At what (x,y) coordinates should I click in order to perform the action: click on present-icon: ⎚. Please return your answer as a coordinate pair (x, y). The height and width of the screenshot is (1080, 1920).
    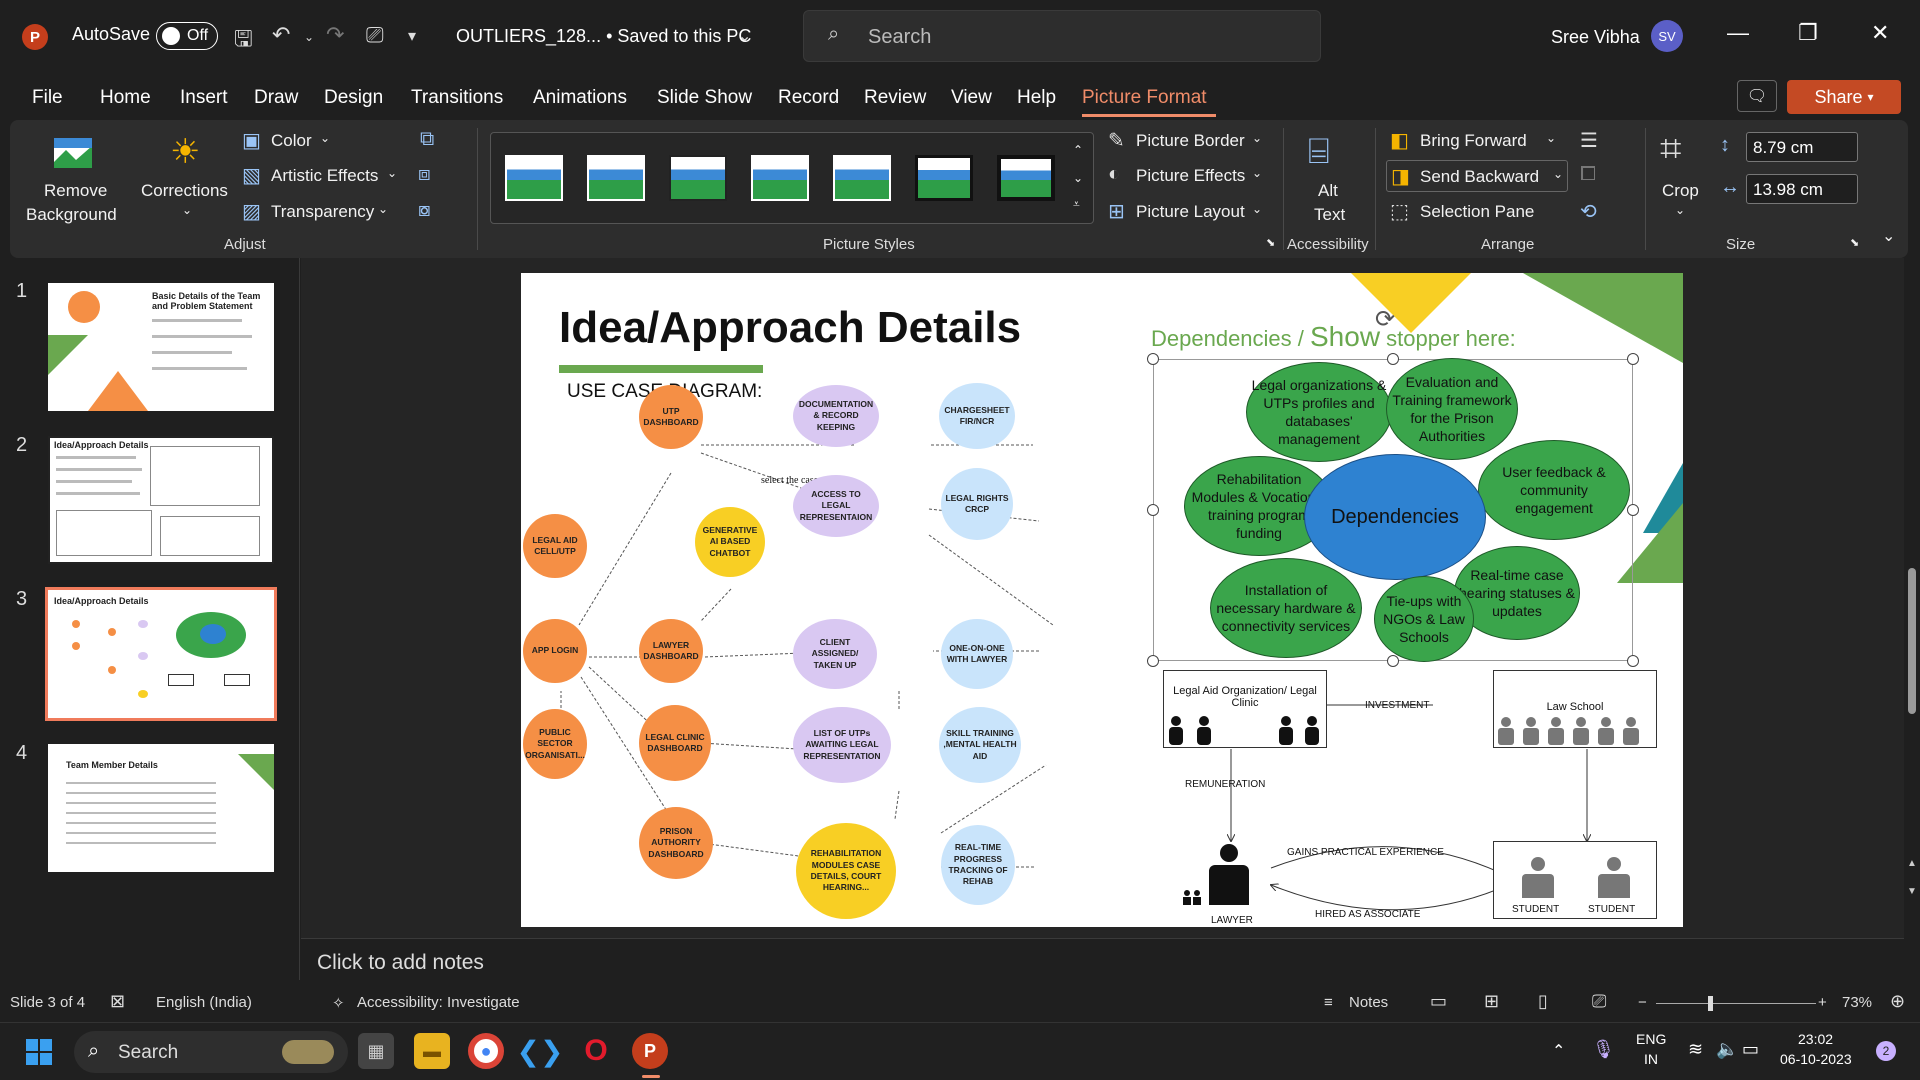
    Looking at the image, I should click on (375, 35).